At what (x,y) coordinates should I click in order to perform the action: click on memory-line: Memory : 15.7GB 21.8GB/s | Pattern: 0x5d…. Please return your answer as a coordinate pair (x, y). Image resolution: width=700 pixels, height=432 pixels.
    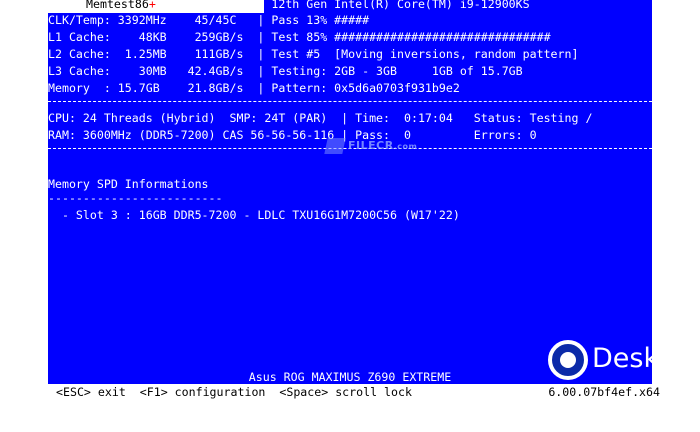
    Looking at the image, I should click on (254, 88).